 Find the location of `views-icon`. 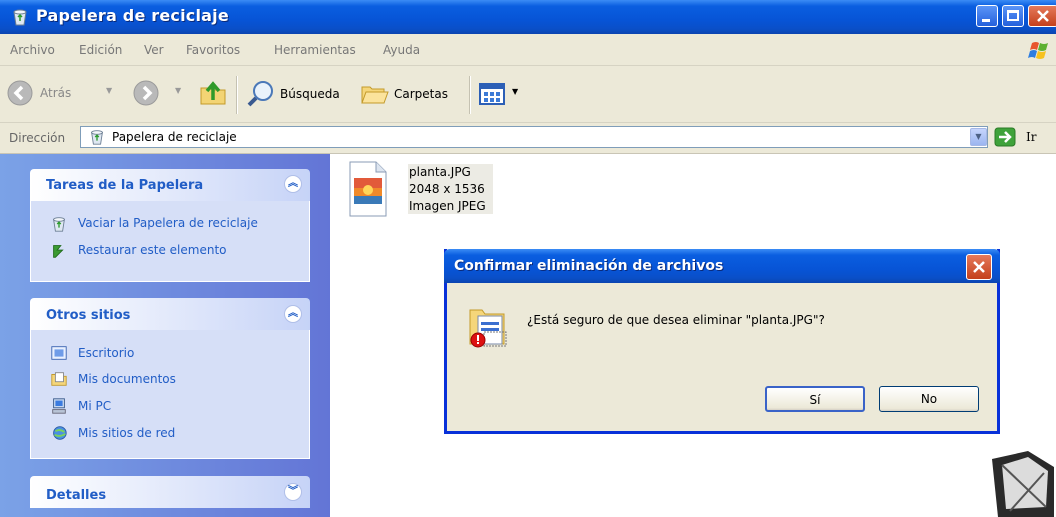

views-icon is located at coordinates (492, 94).